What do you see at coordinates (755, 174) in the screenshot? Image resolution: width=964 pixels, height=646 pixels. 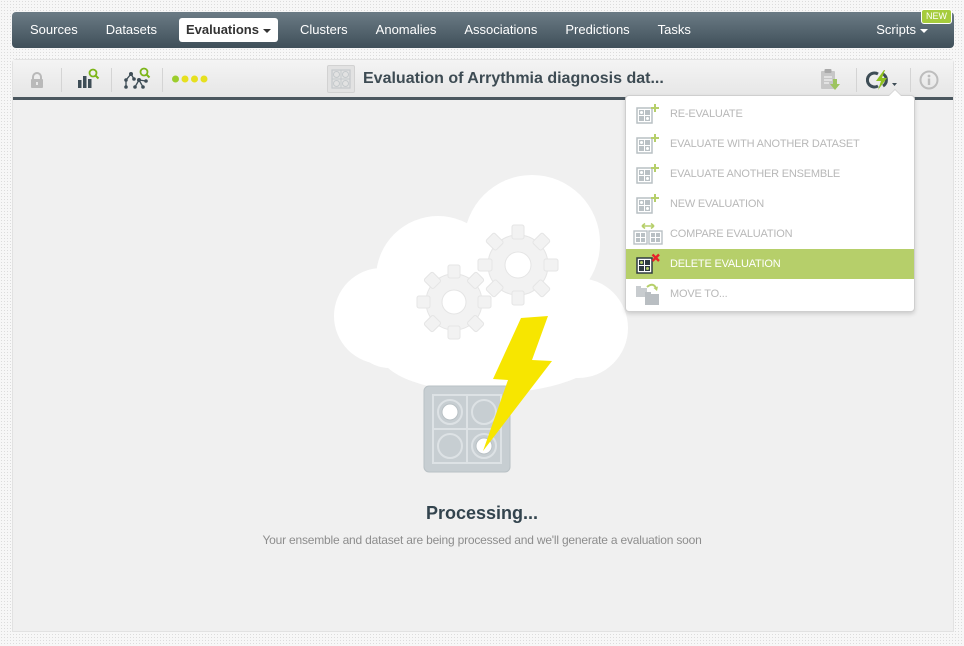 I see `menu-item-label: EVALUATE ANOTHER ENSEMBLE` at bounding box center [755, 174].